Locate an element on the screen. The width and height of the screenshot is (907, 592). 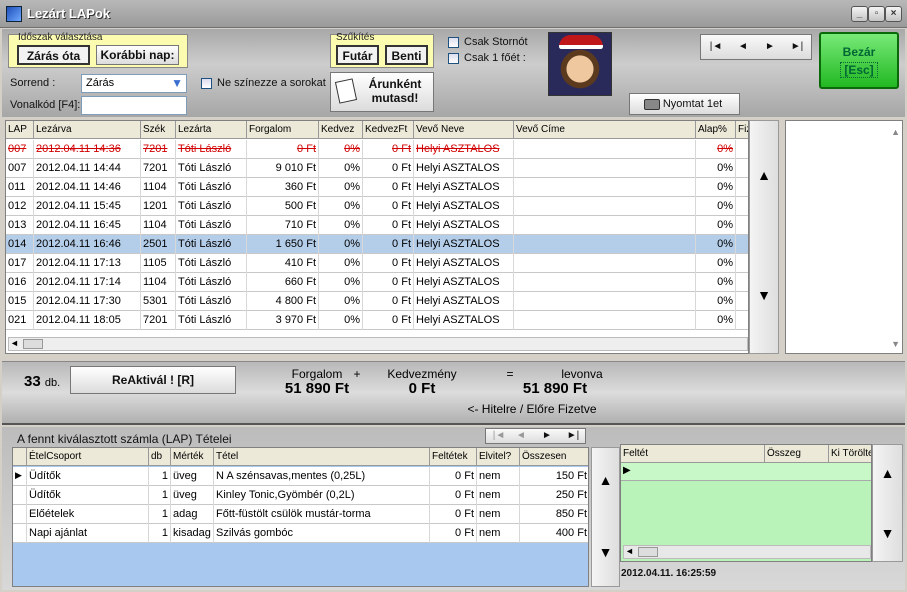
show-by-product-button: Árunként mutasd! is located at coordinates (382, 92).